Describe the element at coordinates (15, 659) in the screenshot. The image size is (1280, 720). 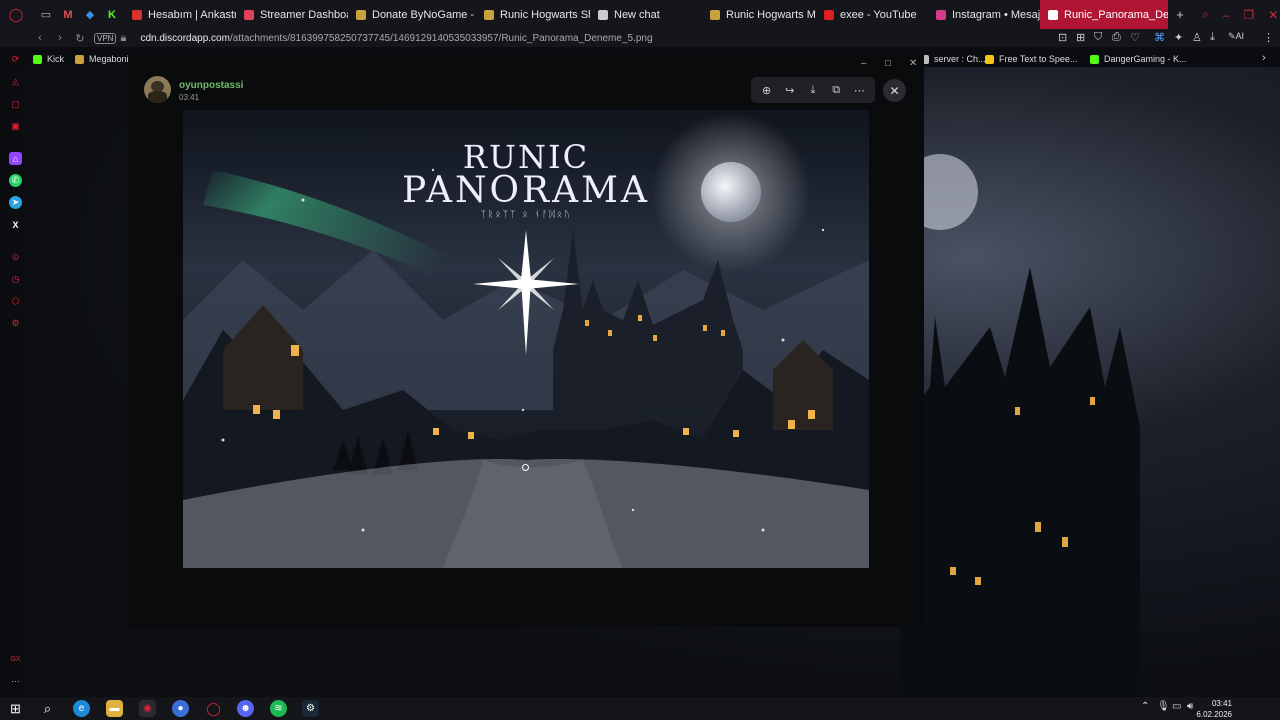
I see `gx-icon: GX` at that location.